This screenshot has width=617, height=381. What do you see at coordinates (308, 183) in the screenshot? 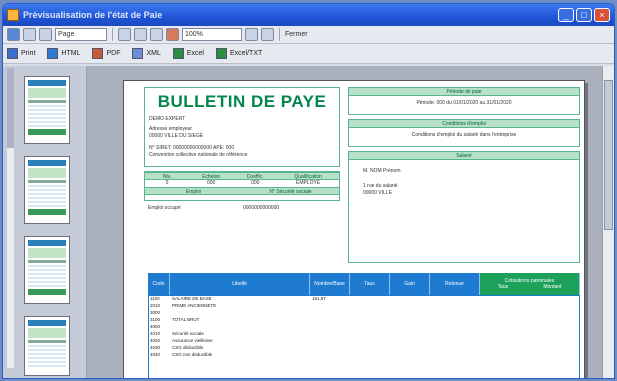
I see `classification-value: EMPLOYE` at bounding box center [308, 183].